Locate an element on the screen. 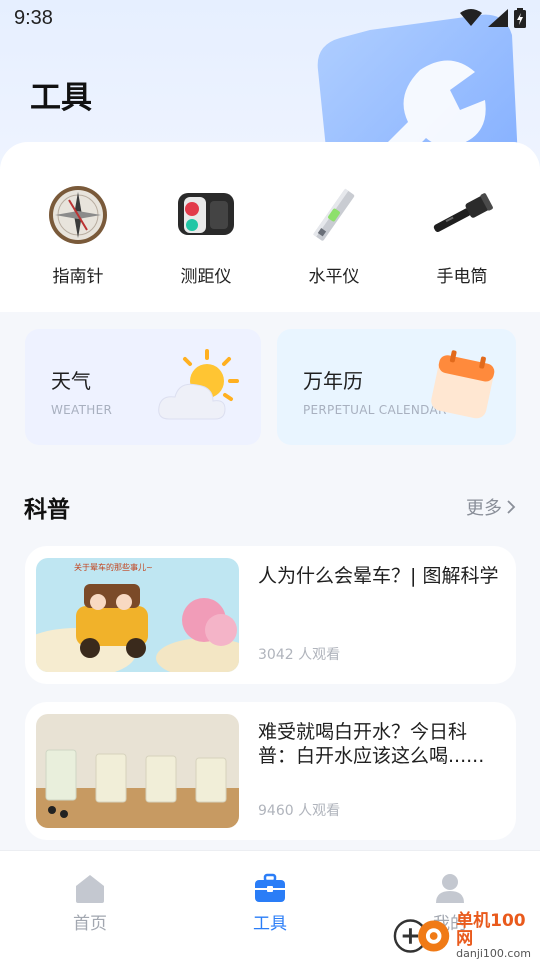 The image size is (540, 960). weather-card: 天气 WEATHER is located at coordinates (143, 387).